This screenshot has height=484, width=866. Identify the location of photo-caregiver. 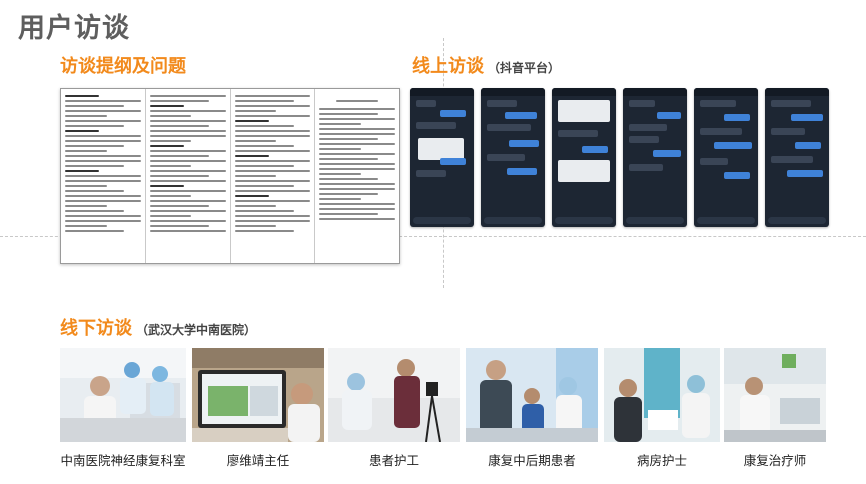
(394, 395).